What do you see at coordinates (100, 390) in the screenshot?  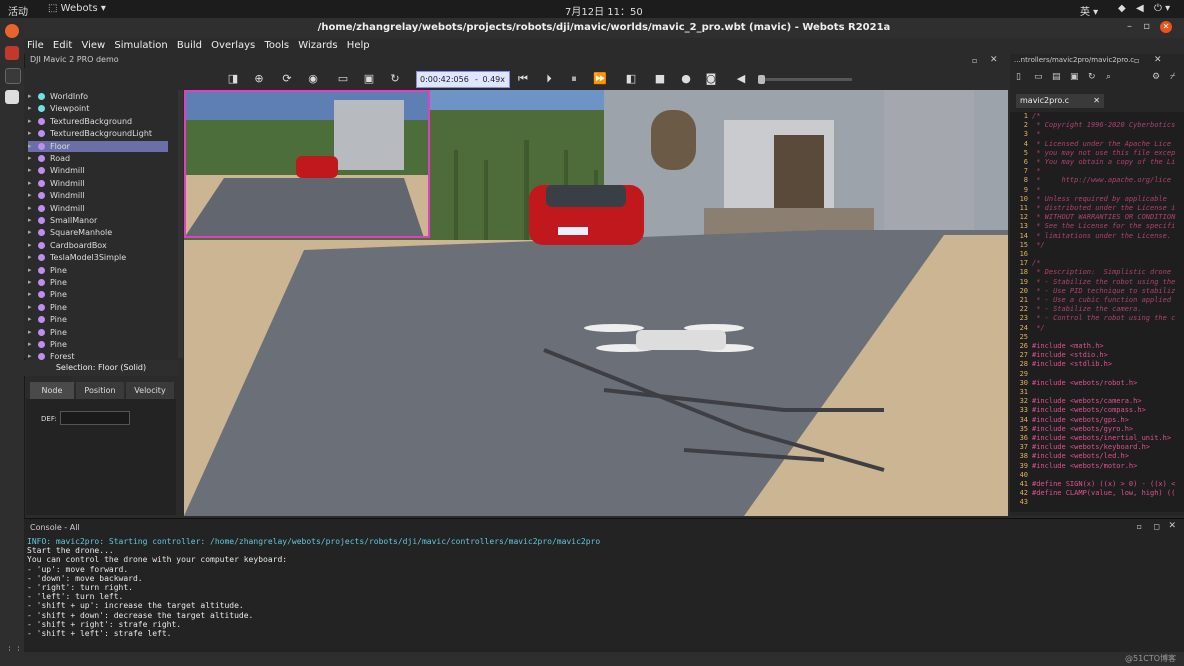 I see `tab-position: Position` at bounding box center [100, 390].